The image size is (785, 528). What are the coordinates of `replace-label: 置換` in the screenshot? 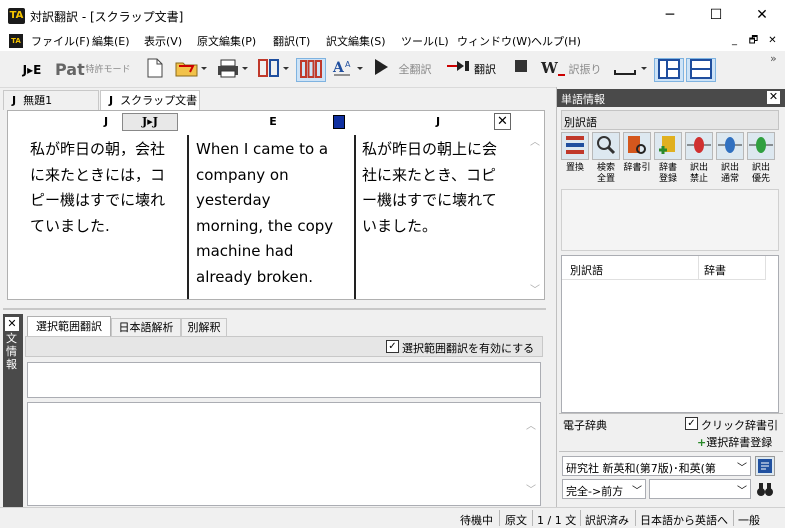 It's located at (574, 168).